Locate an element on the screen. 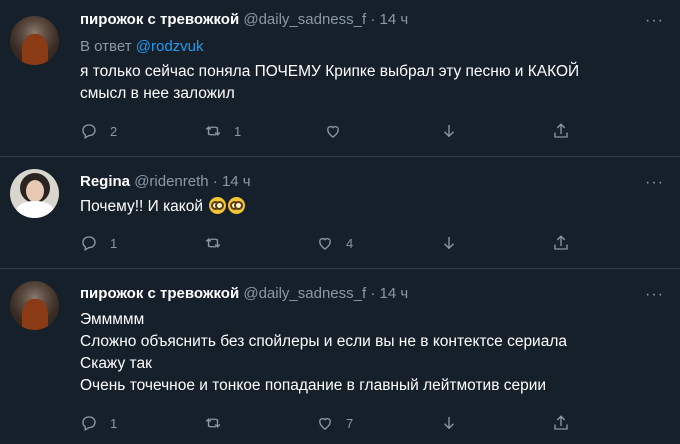 The image size is (680, 444). tweet-actions: 1 7 is located at coordinates (330, 423).